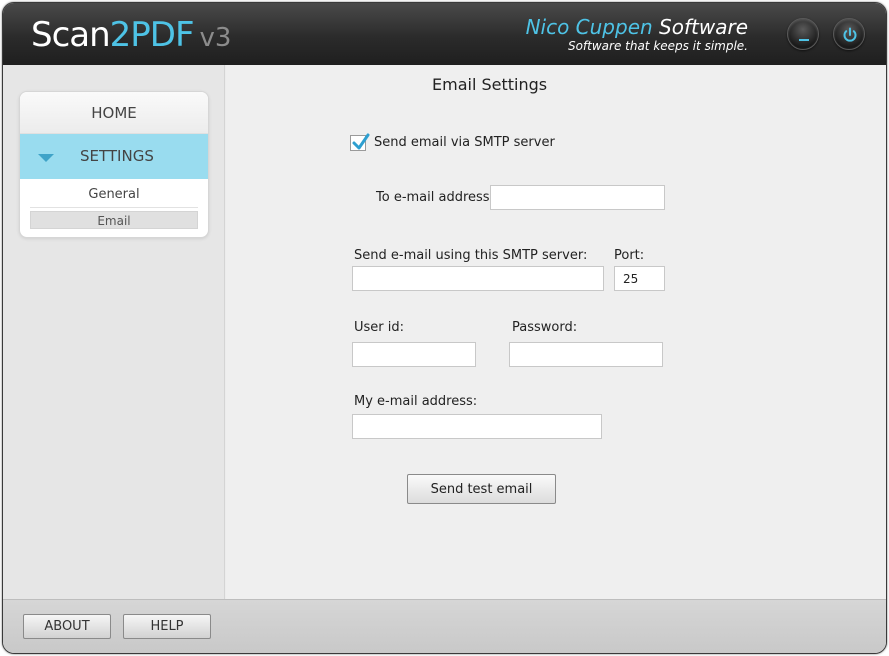 The height and width of the screenshot is (656, 889). Describe the element at coordinates (589, 27) in the screenshot. I see `brand-name-part1: Nico Cuppen` at that location.